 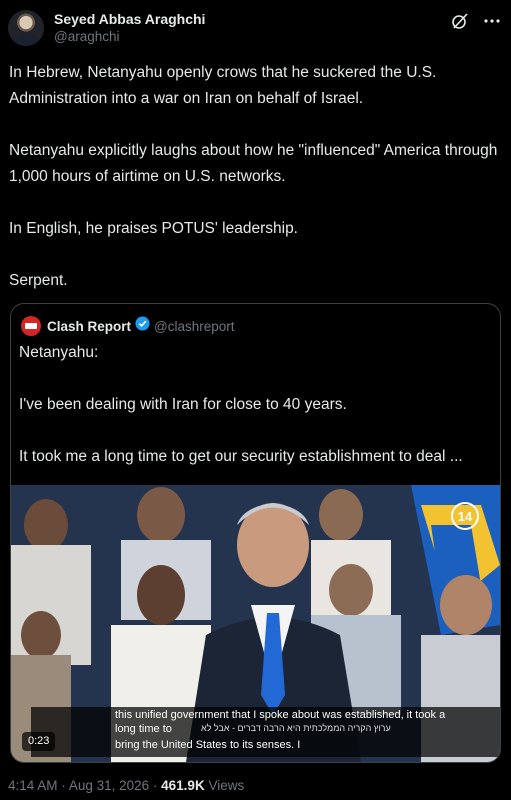 What do you see at coordinates (460, 21) in the screenshot?
I see `grok-icon` at bounding box center [460, 21].